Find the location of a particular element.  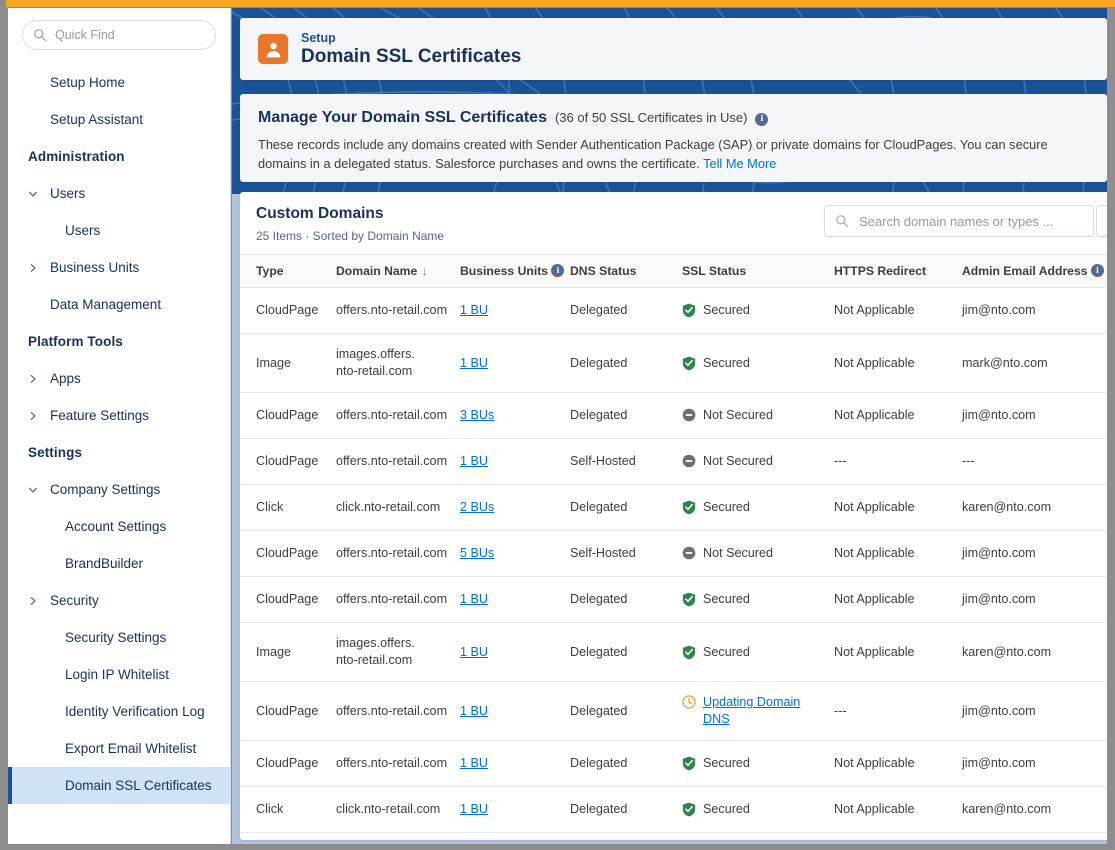

top-accent-bar is located at coordinates (557, 3).